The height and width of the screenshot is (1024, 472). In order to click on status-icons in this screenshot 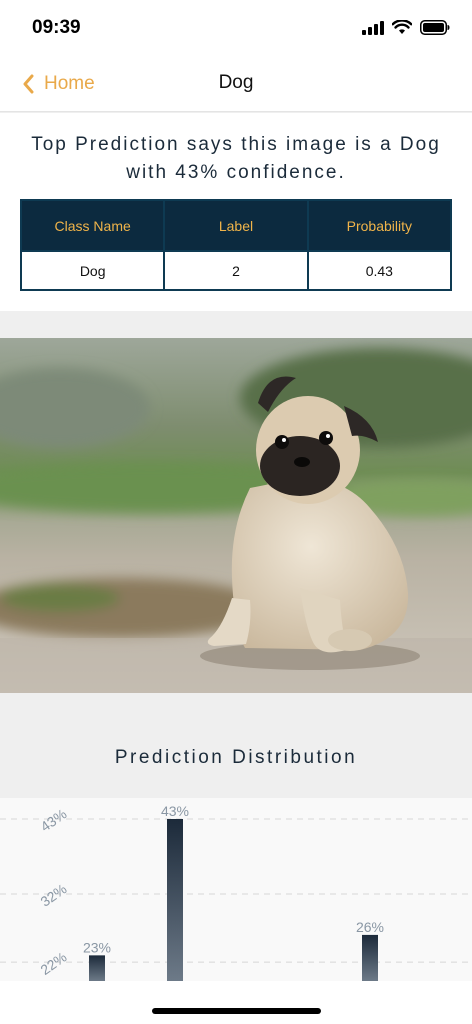, I will do `click(406, 27)`.